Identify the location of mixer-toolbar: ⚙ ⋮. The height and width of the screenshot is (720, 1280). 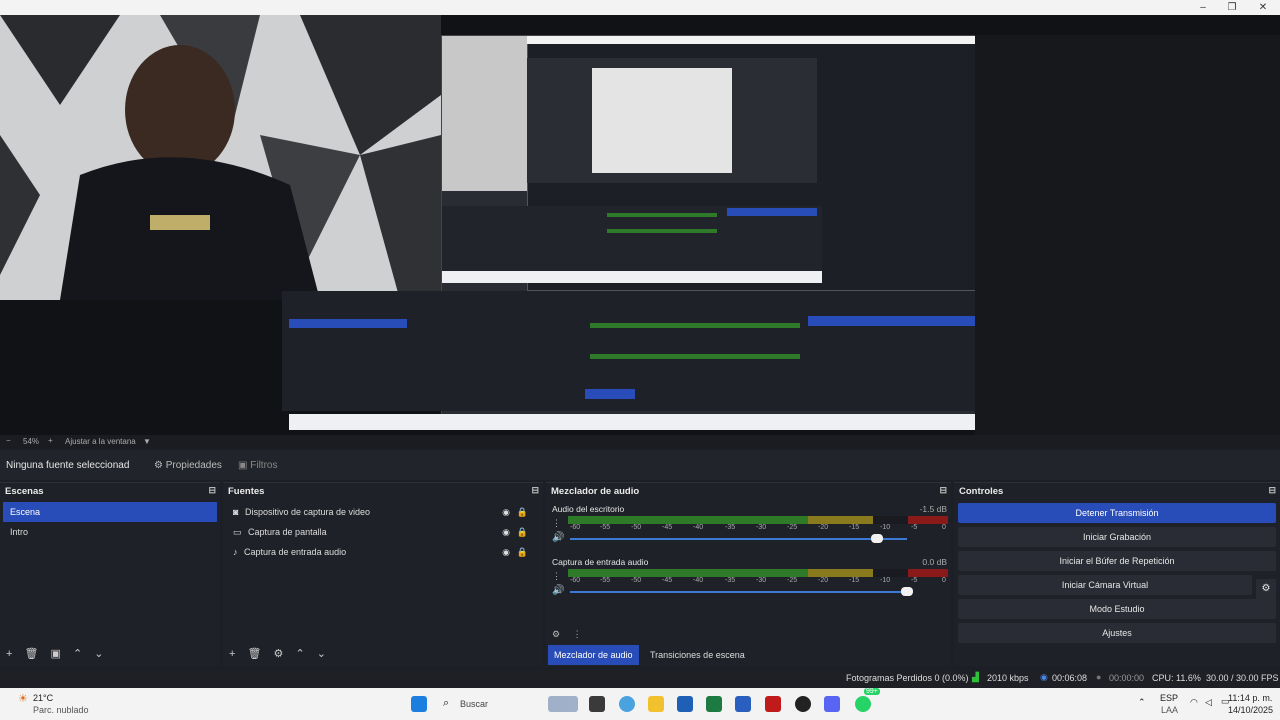
(567, 634).